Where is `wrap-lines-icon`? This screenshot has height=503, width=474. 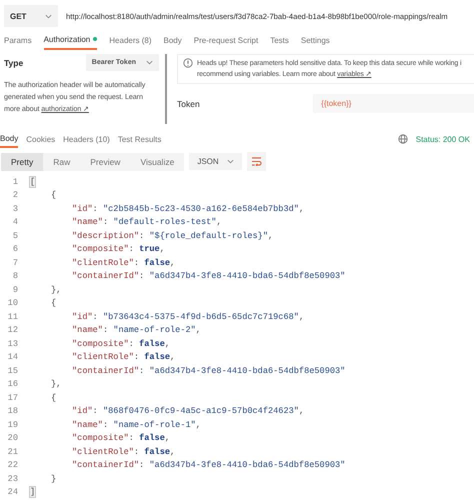
wrap-lines-icon is located at coordinates (256, 161).